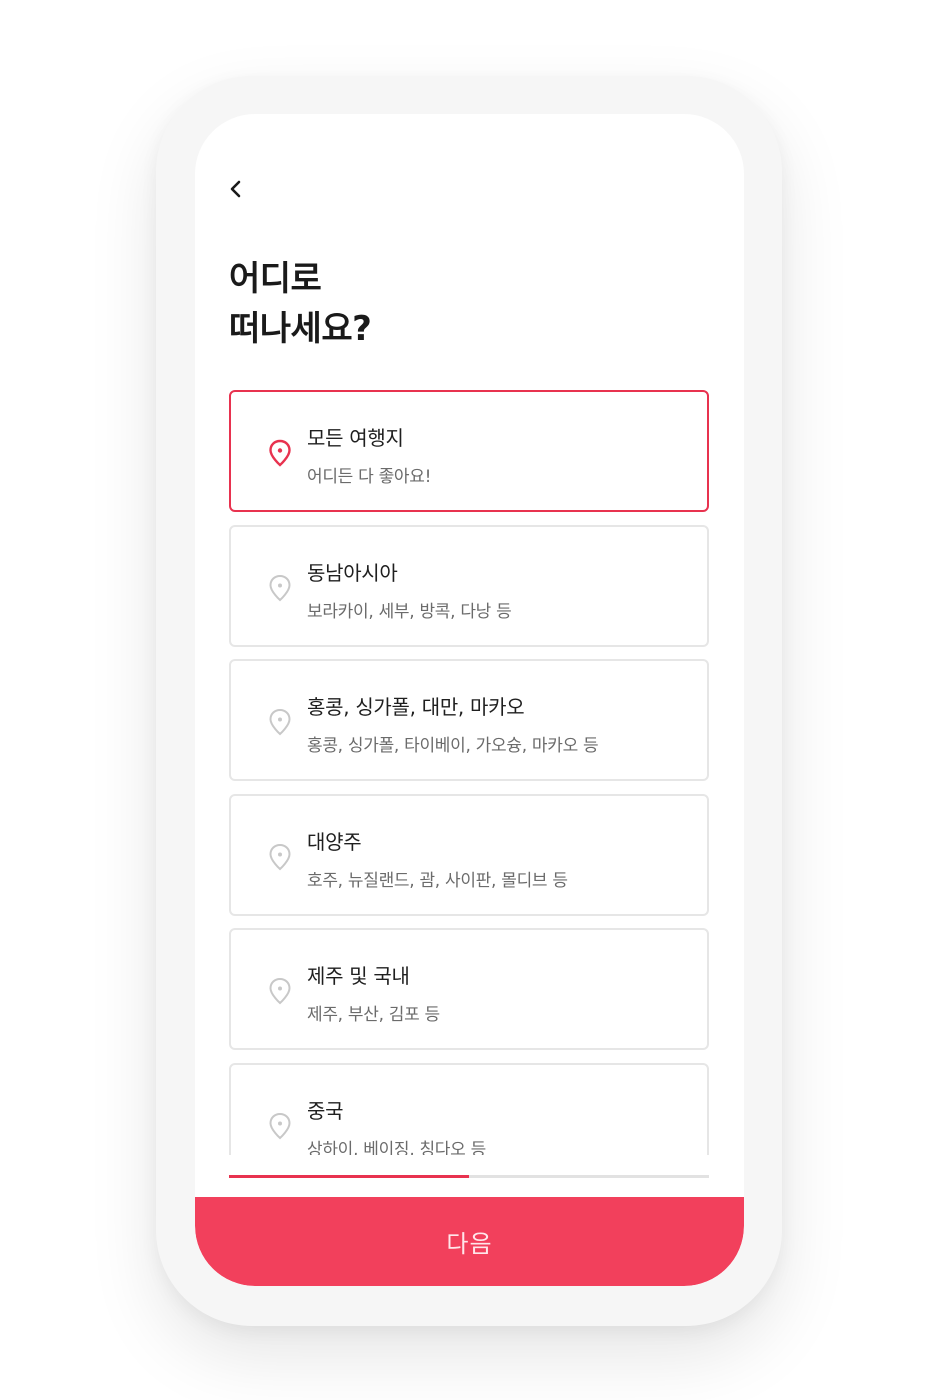  What do you see at coordinates (429, 304) in the screenshot?
I see `page-title: 어디로 떠나세요?` at bounding box center [429, 304].